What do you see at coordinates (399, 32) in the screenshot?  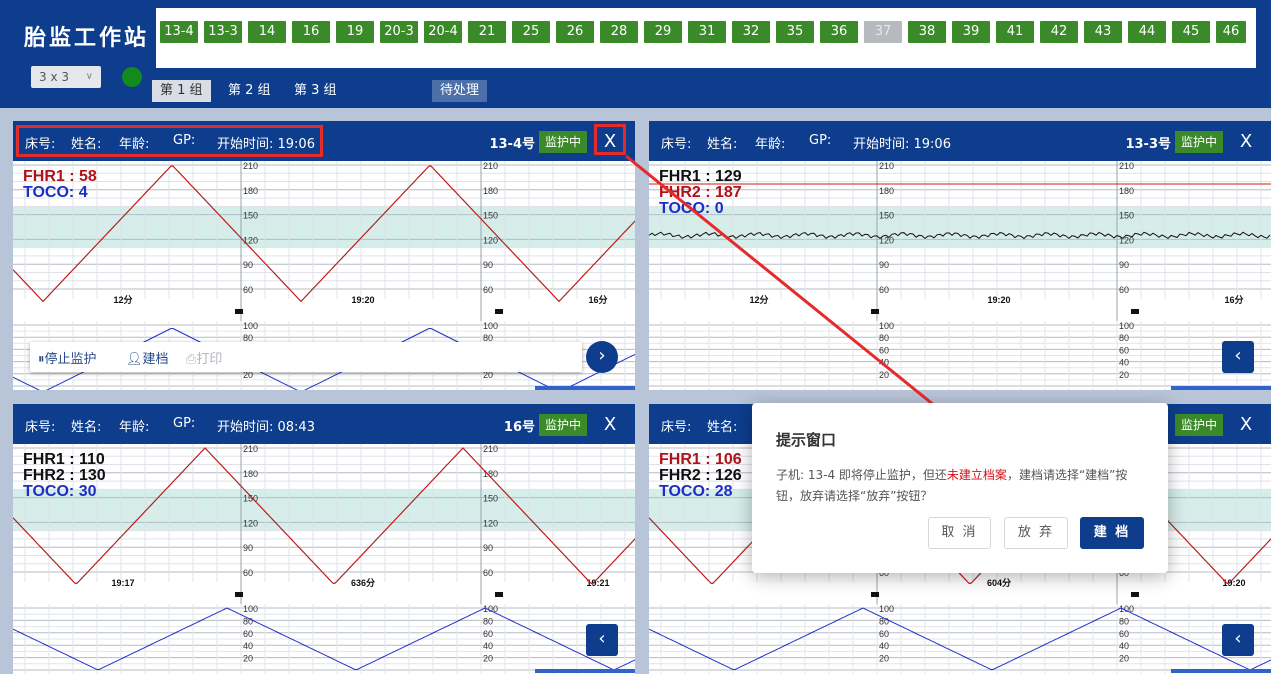 I see `bed-button-20-3: 20-3` at bounding box center [399, 32].